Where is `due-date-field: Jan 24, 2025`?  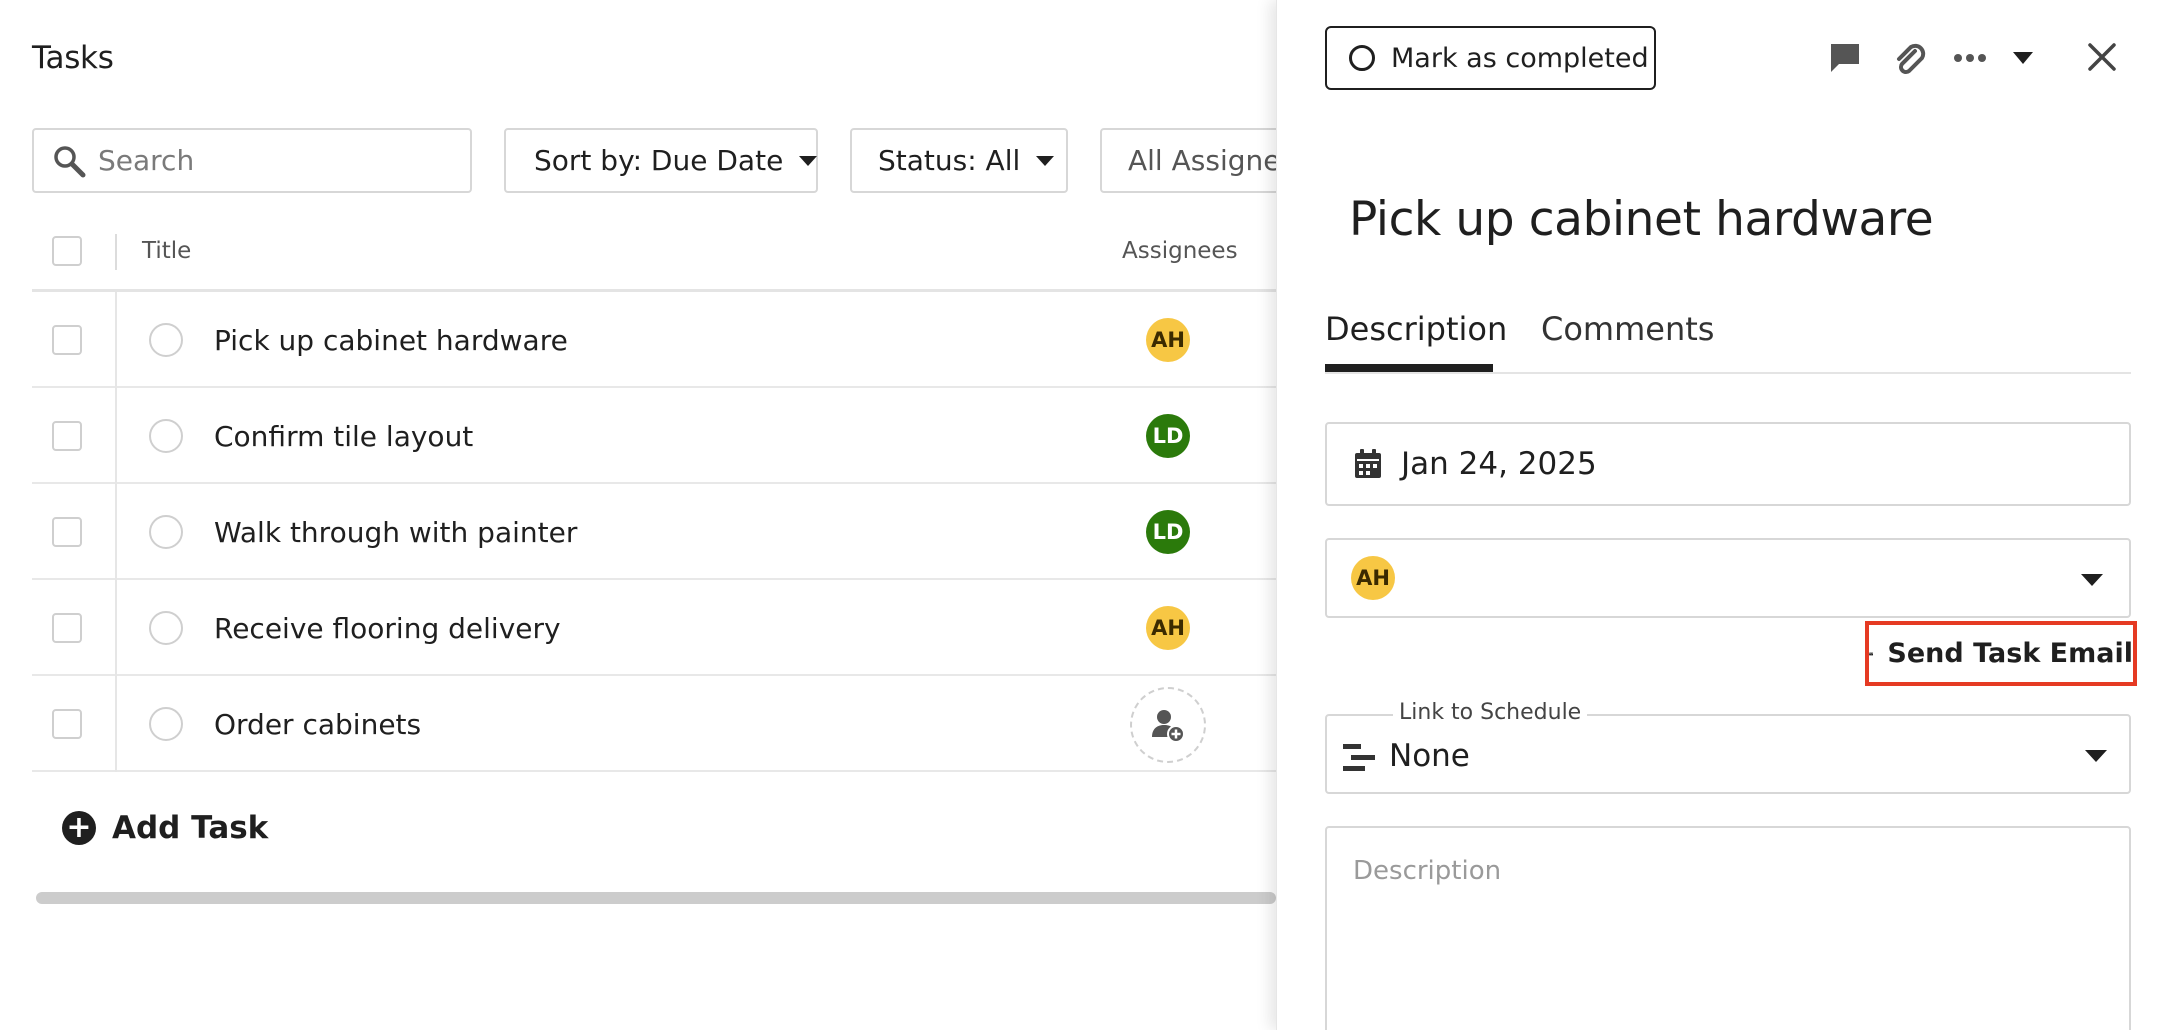 due-date-field: Jan 24, 2025 is located at coordinates (1728, 464).